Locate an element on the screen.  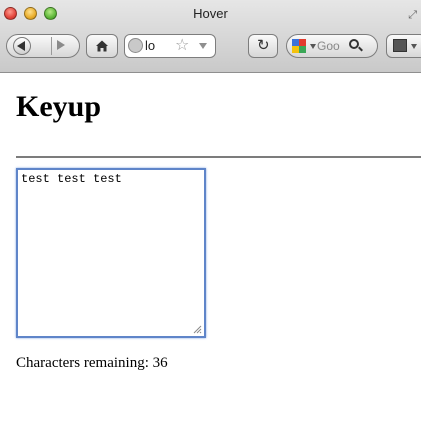
search-bar: Goo is located at coordinates (332, 46).